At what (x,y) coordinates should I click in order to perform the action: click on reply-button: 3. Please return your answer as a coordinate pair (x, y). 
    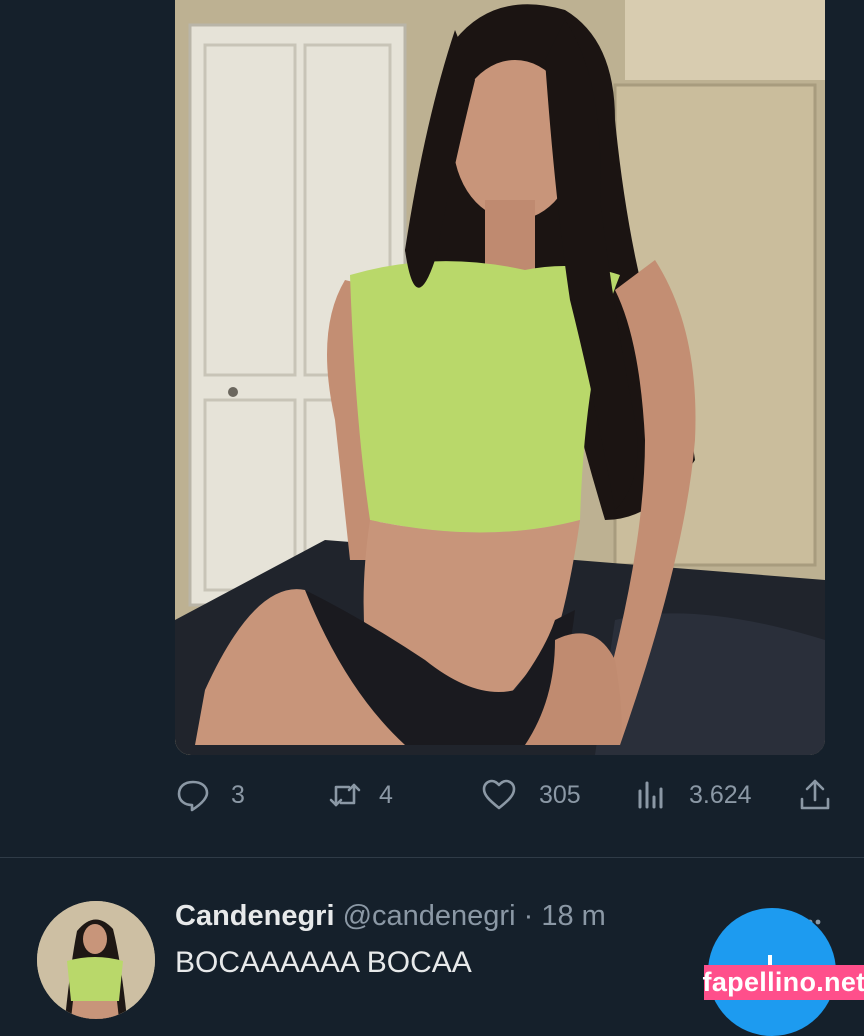
    Looking at the image, I should click on (210, 795).